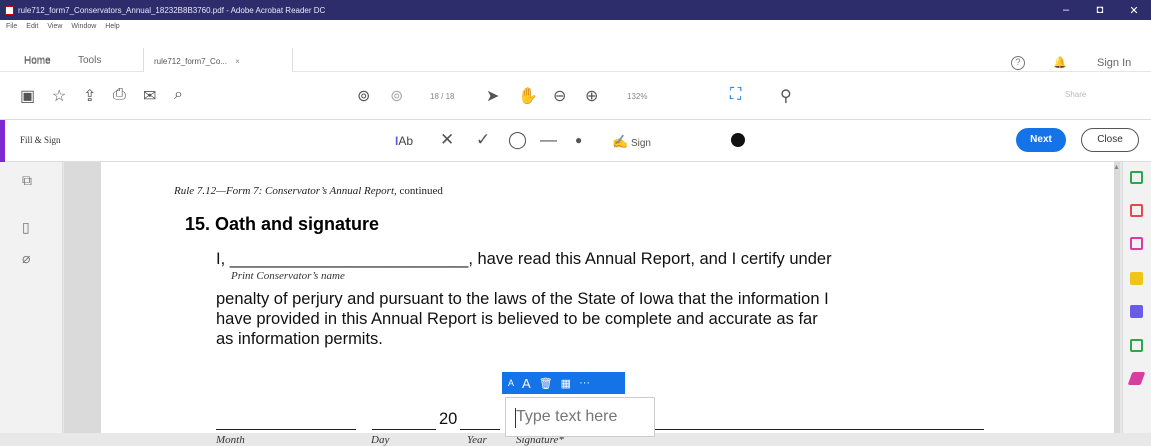 The height and width of the screenshot is (446, 1151). Describe the element at coordinates (396, 96) in the screenshot. I see `next-page-icon: ⊚` at that location.